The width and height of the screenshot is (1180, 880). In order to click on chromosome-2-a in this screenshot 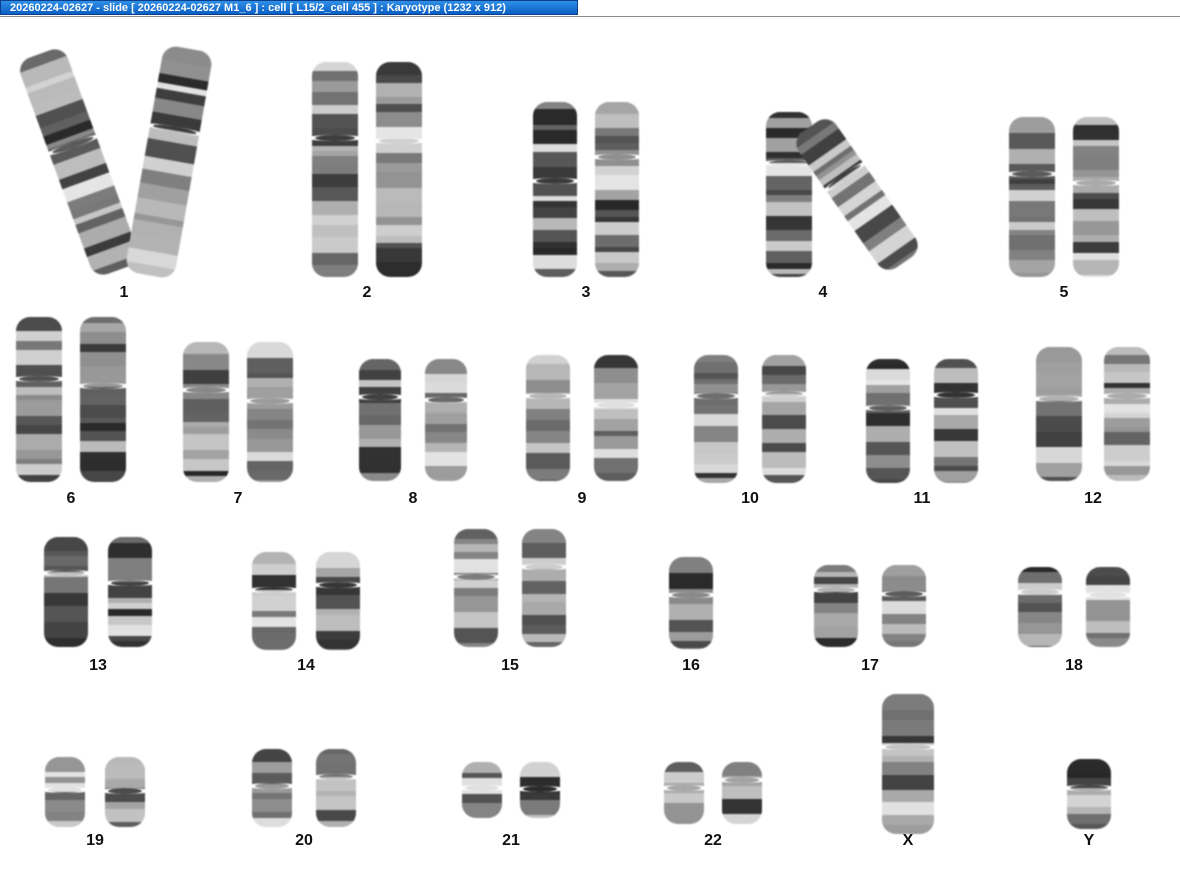, I will do `click(335, 169)`.